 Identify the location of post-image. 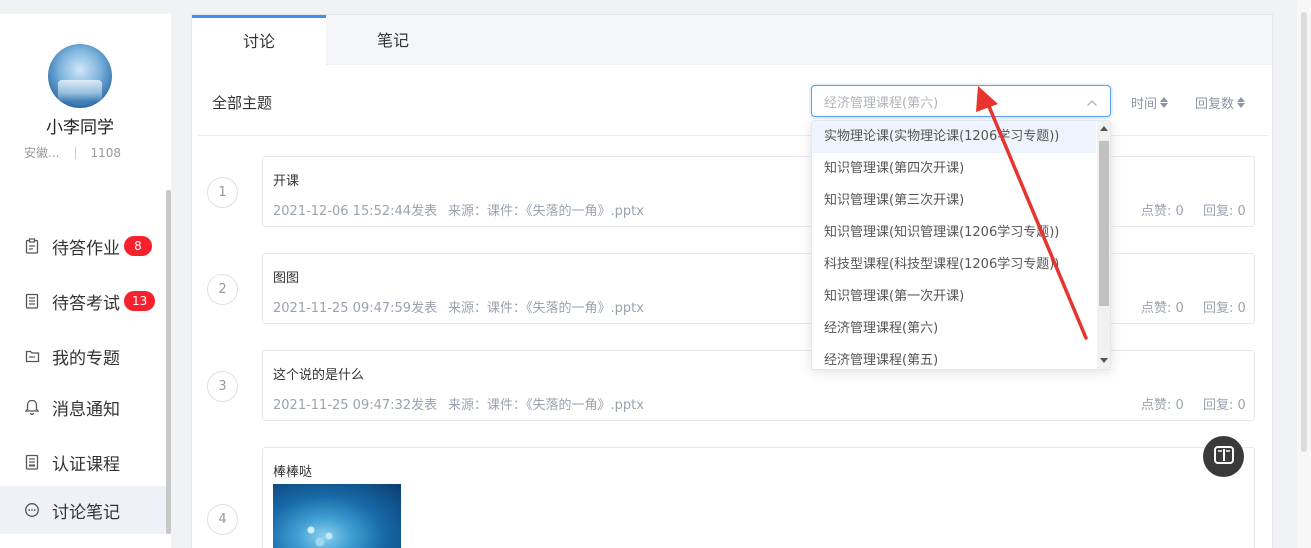
(337, 516).